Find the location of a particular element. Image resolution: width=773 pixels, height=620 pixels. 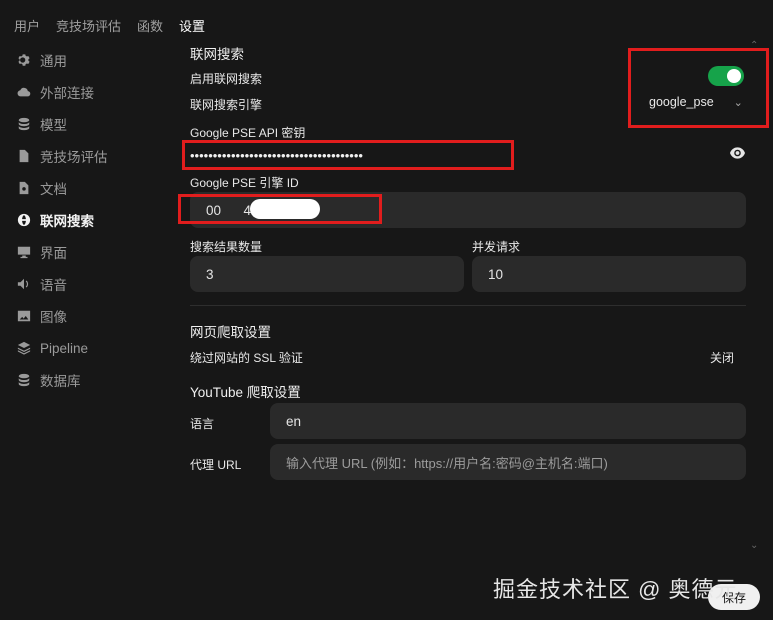

tab-arena: 竞技场评估 is located at coordinates (88, 25).